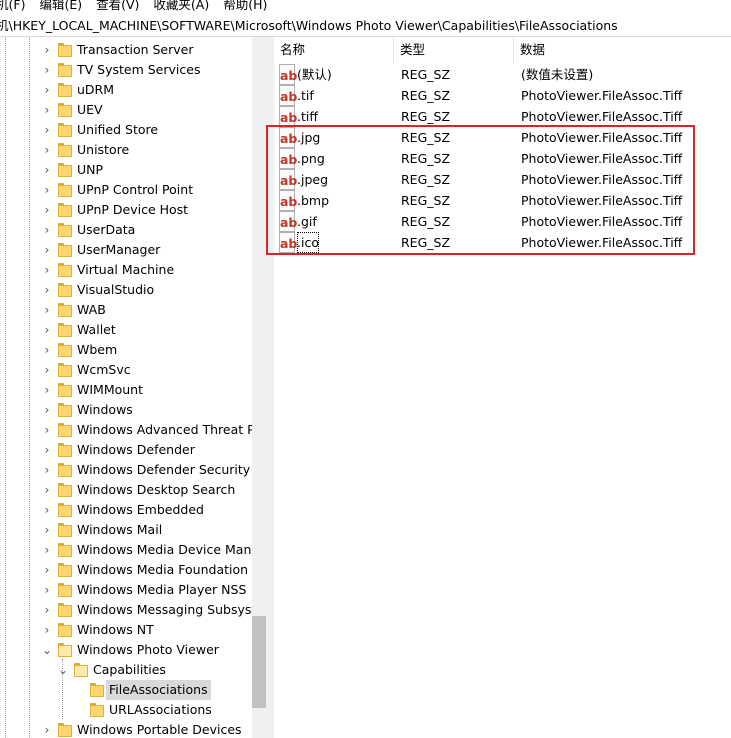  What do you see at coordinates (334, 50) in the screenshot?
I see `column-header-name: 名称` at bounding box center [334, 50].